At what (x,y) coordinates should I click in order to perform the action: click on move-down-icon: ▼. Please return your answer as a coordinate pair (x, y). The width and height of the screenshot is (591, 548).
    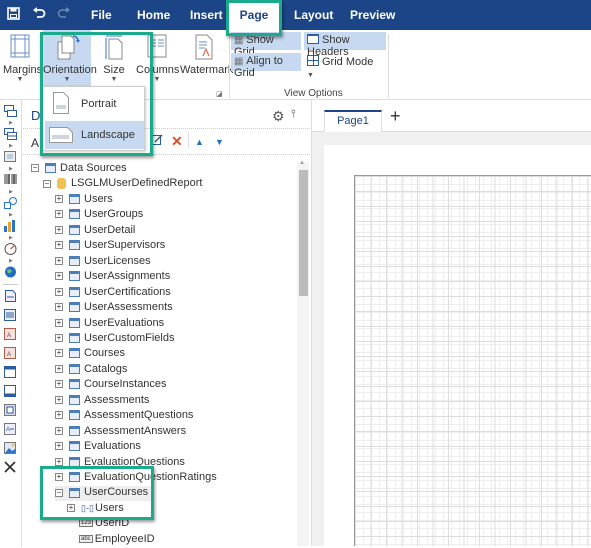
    Looking at the image, I should click on (219, 142).